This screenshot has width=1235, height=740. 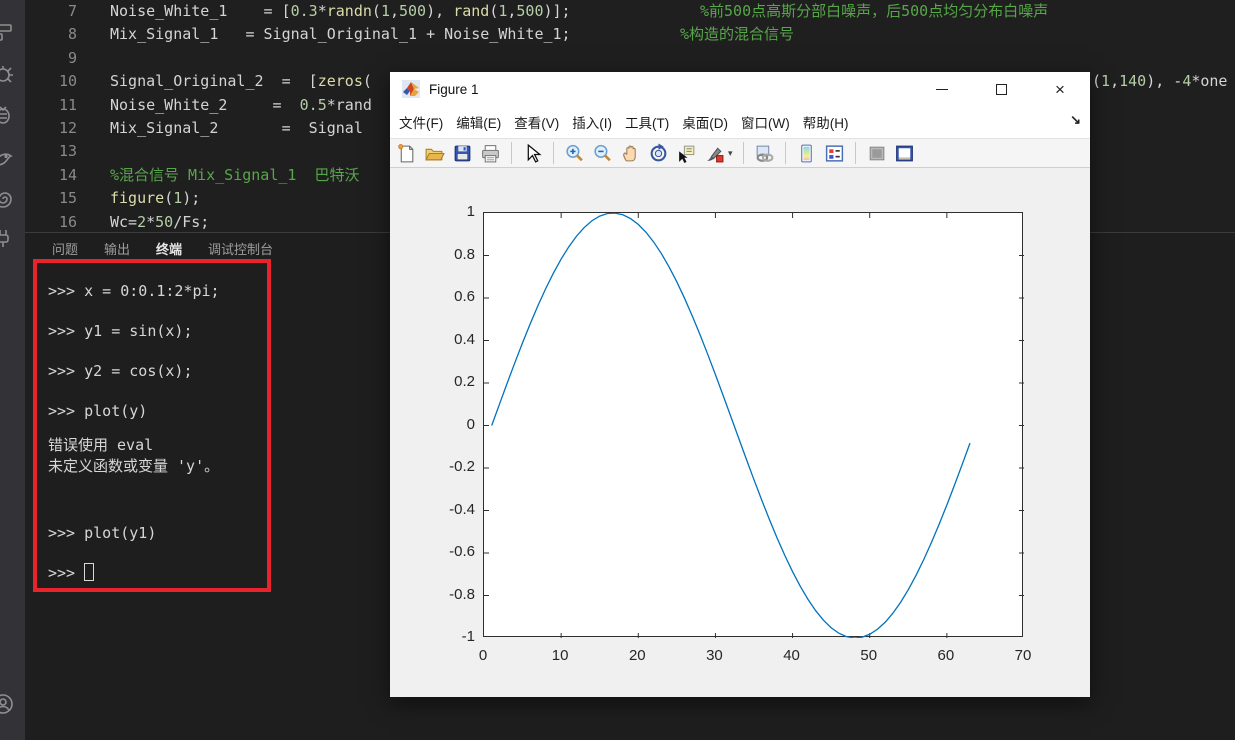 I want to click on matlab-logo-icon, so click(x=411, y=89).